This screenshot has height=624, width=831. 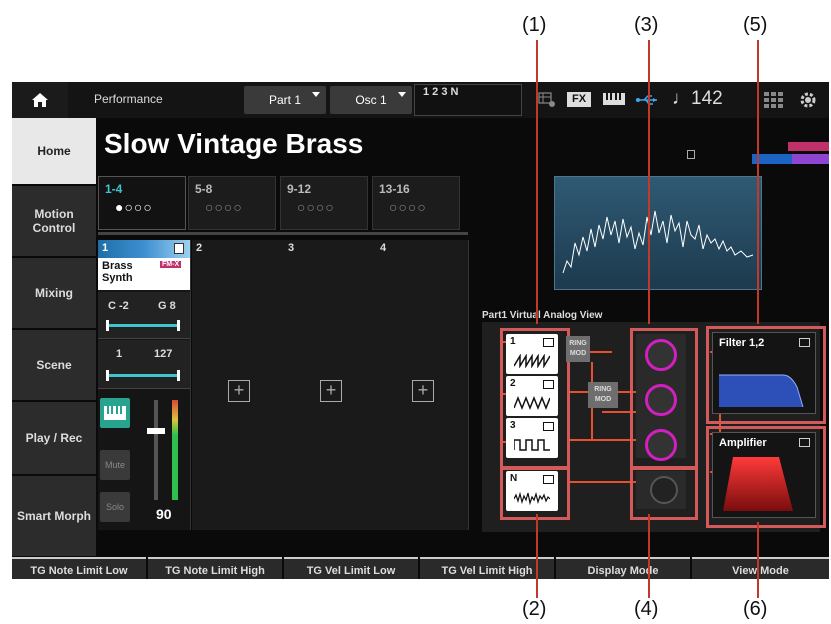 I want to click on triangle-wave-icon, so click(x=532, y=403).